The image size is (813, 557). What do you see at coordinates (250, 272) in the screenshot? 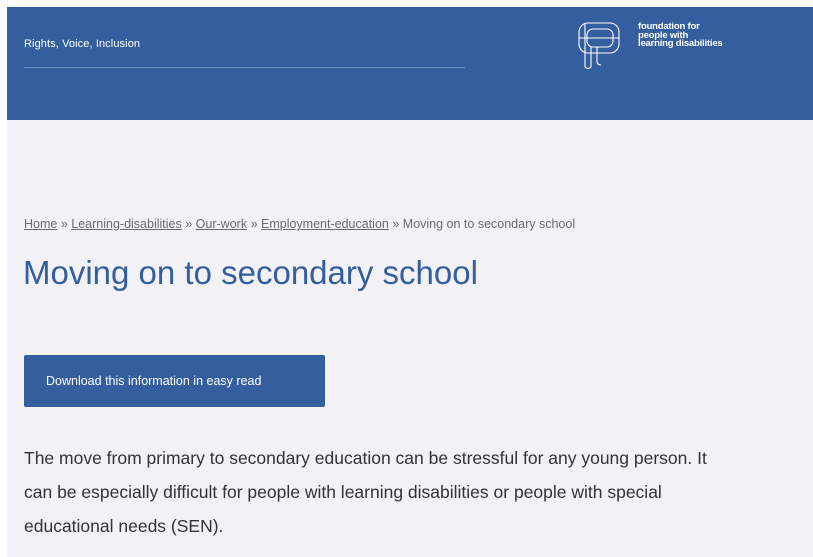
I see `page-title: Moving on to secondary school` at bounding box center [250, 272].